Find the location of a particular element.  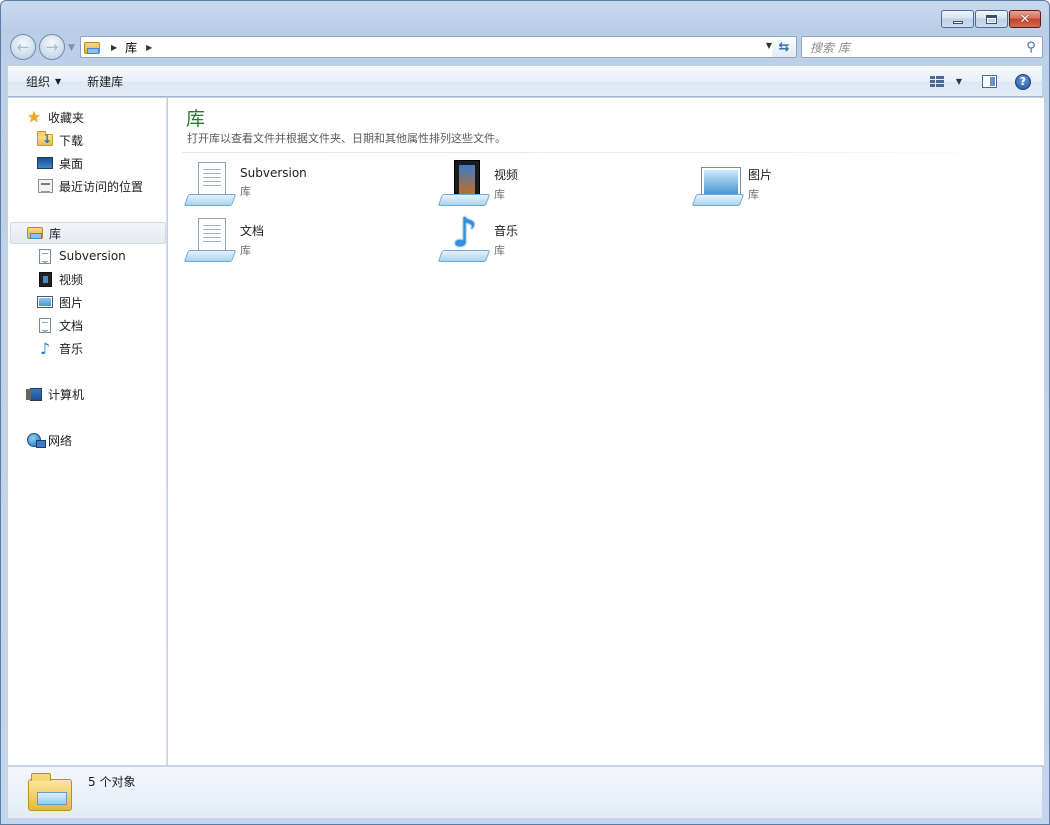

navigation-pane: ★ 收藏夹 下载 桌面 最近访问的位置 库 Subversion 视频 is located at coordinates (87, 431).